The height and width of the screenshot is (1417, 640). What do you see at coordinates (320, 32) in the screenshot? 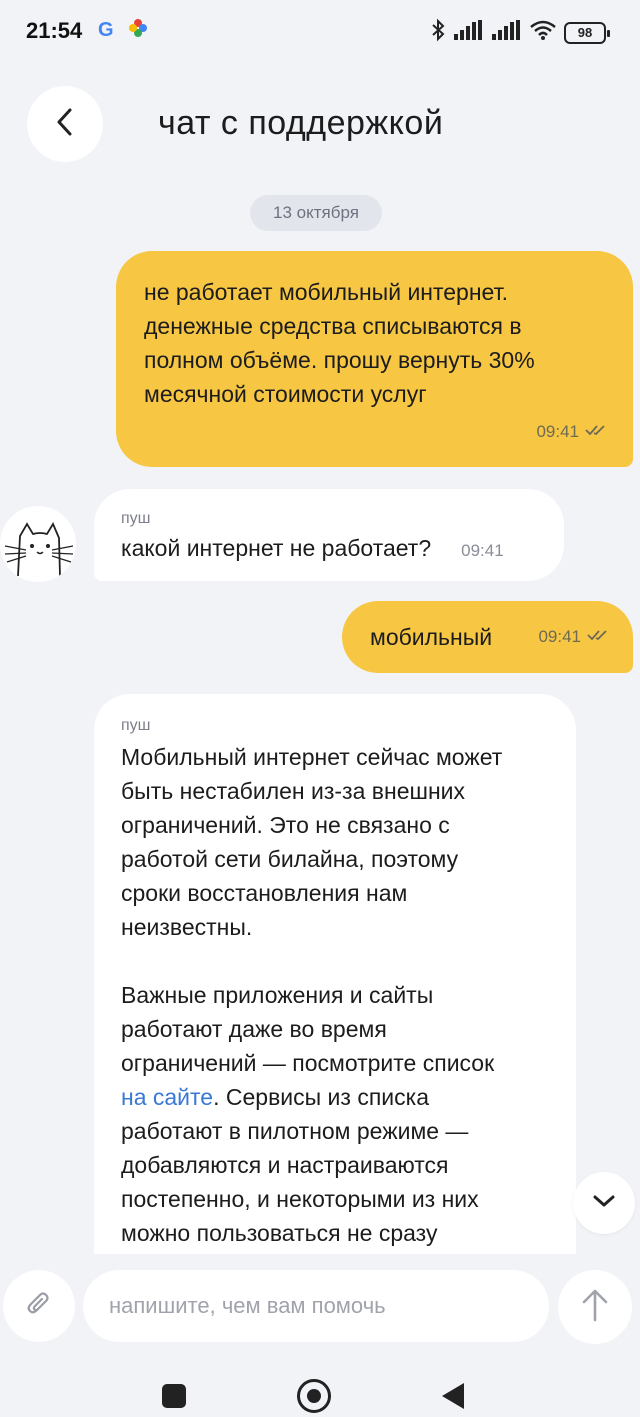
I see `status-bar: 21:54 G 98` at bounding box center [320, 32].